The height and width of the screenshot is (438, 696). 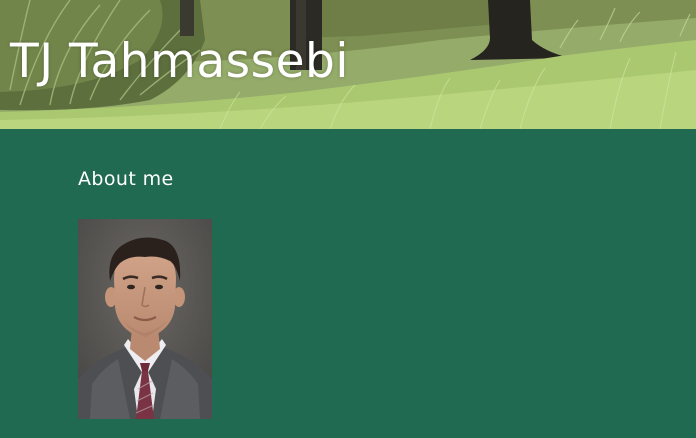 What do you see at coordinates (145, 319) in the screenshot?
I see `portrait-photo` at bounding box center [145, 319].